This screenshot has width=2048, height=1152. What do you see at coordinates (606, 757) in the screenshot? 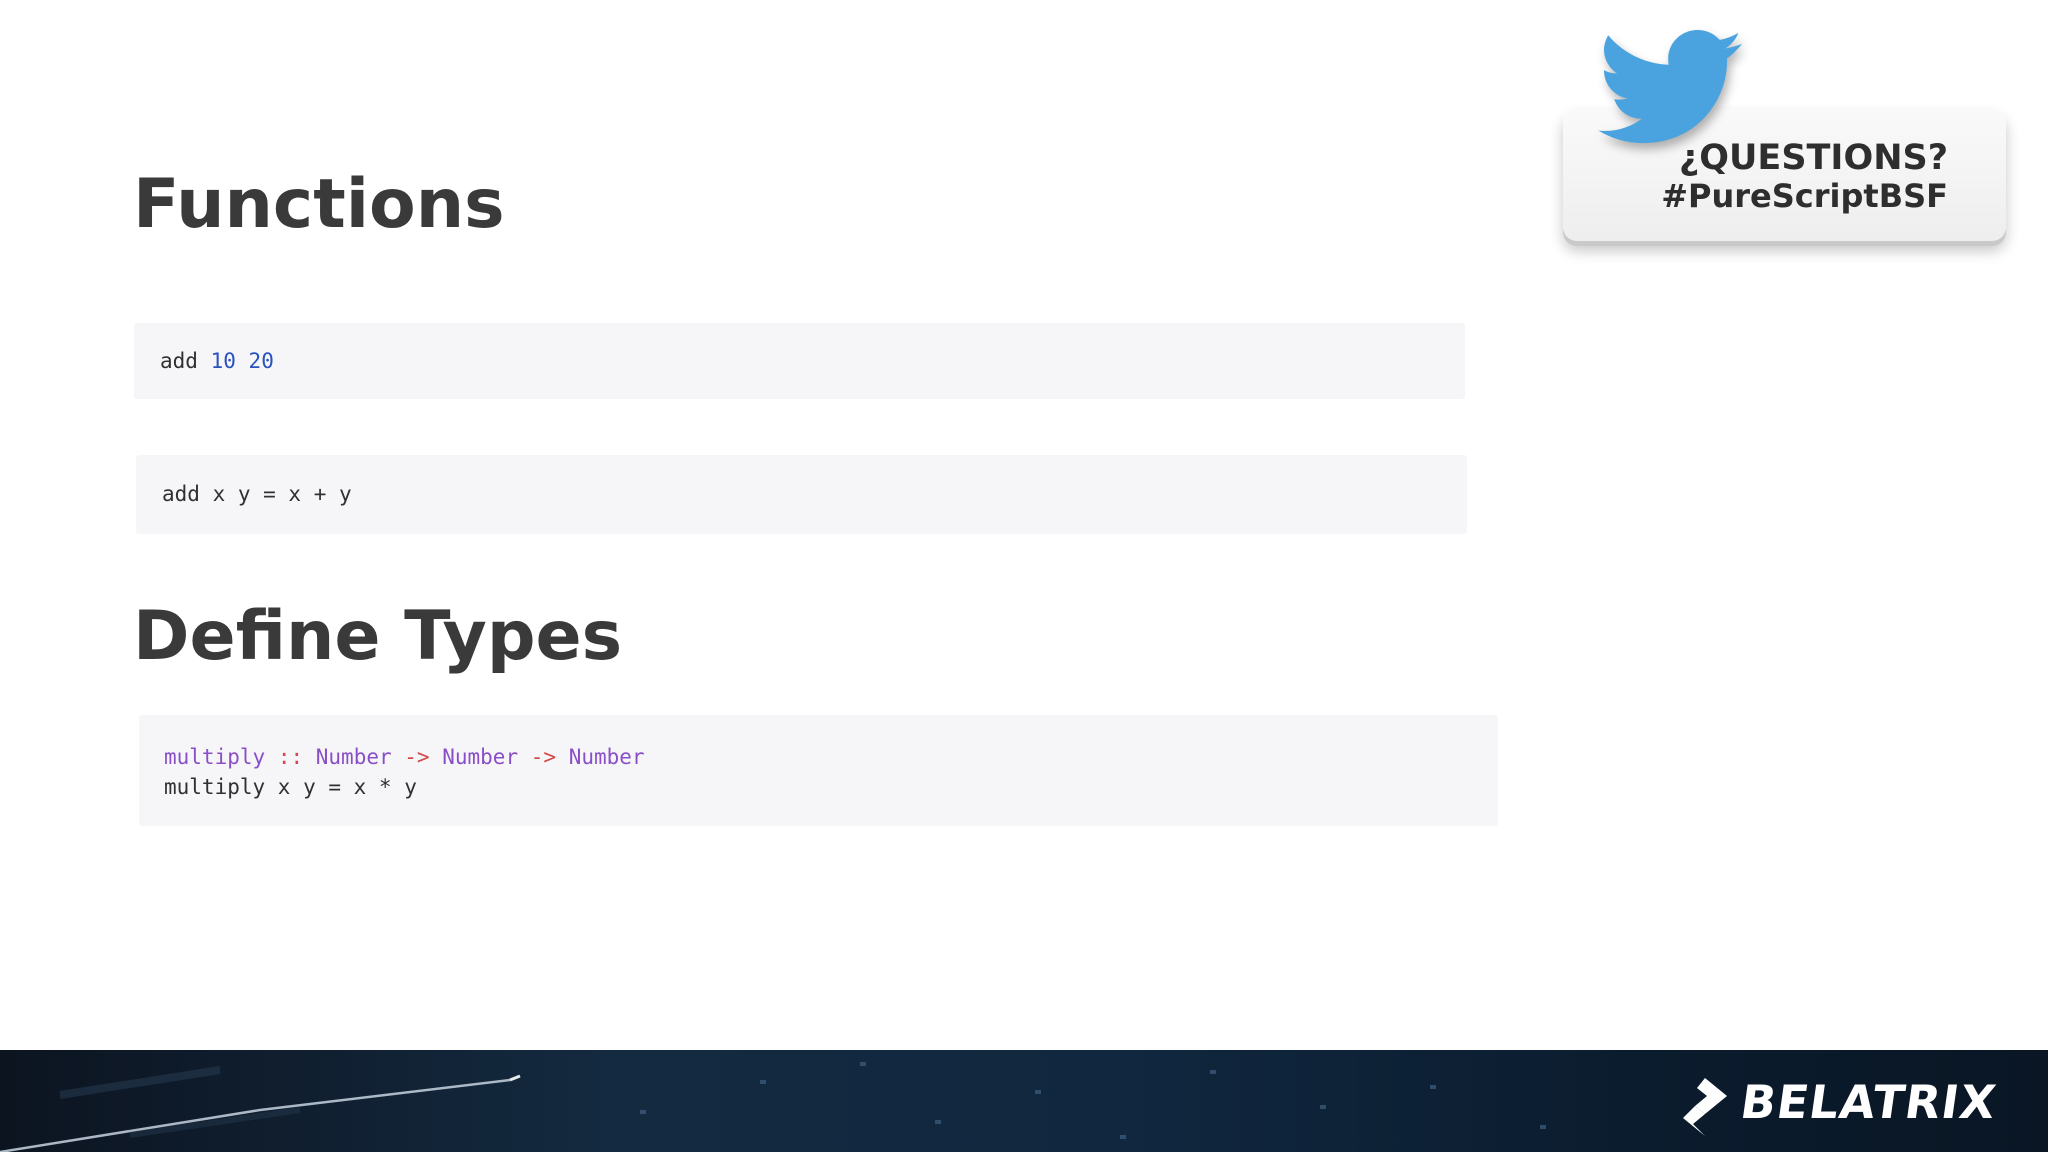
I see `code-sig-type-3: Number` at bounding box center [606, 757].